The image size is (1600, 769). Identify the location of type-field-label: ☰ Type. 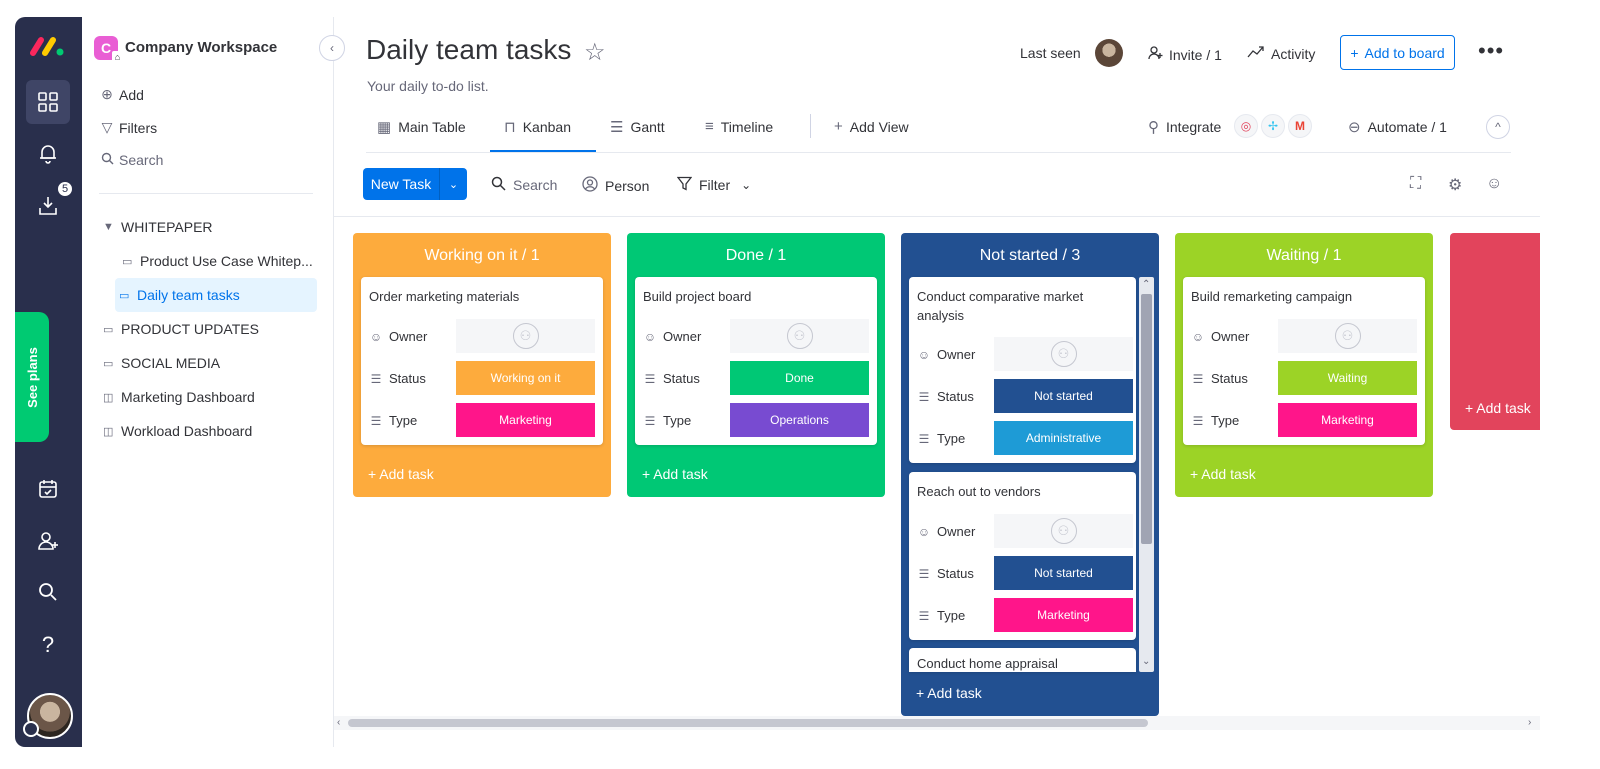
(941, 438).